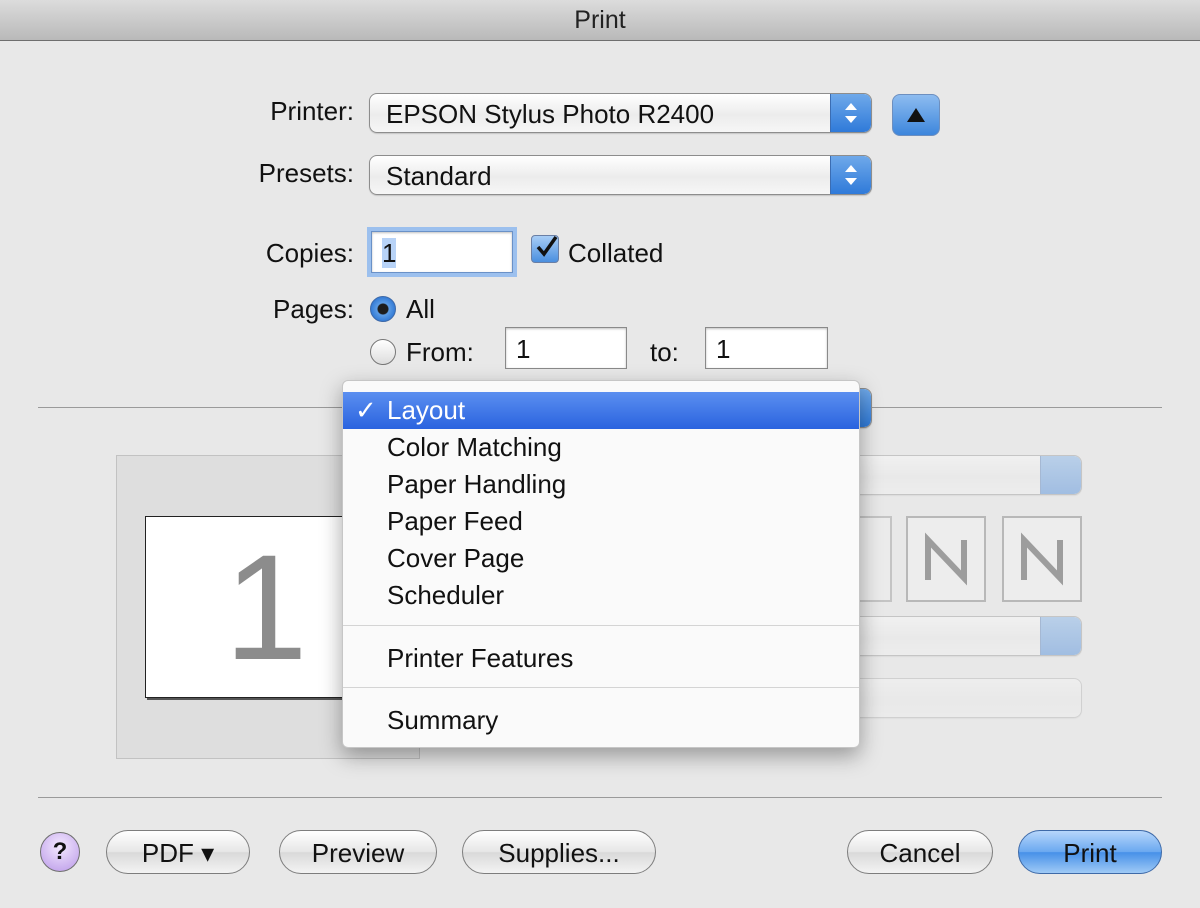 The width and height of the screenshot is (1200, 908). I want to click on pages-from-radio, so click(383, 352).